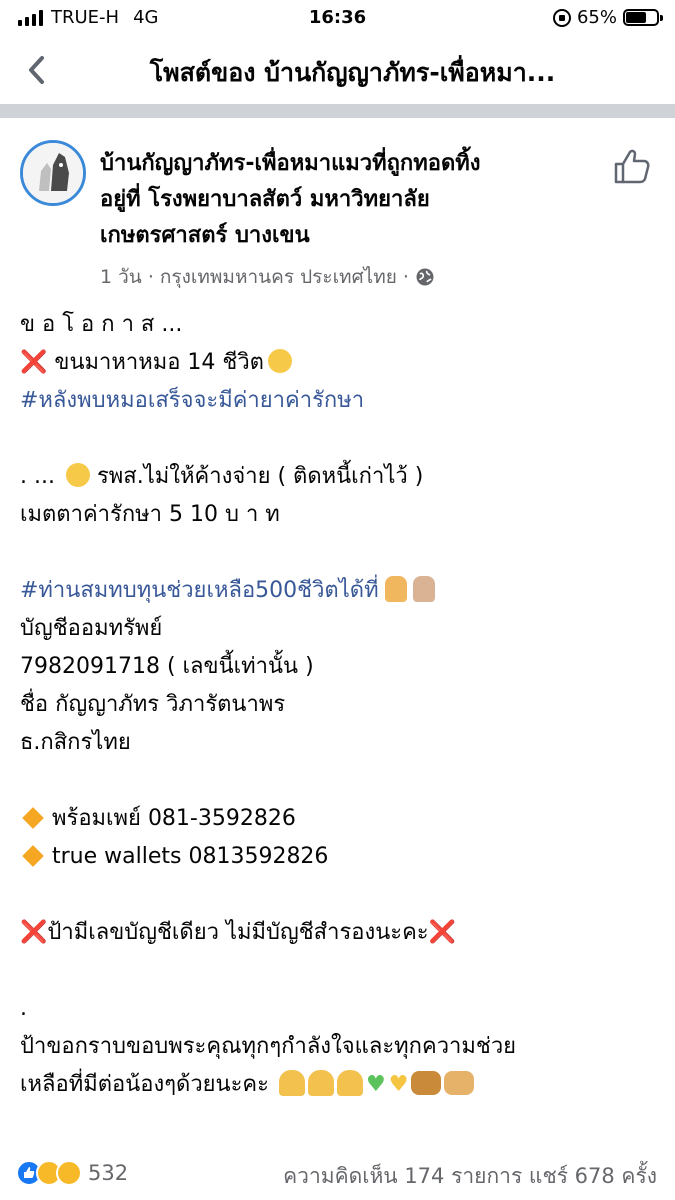 The width and height of the screenshot is (675, 1200). What do you see at coordinates (632, 166) in the screenshot?
I see `thumbs-up-icon` at bounding box center [632, 166].